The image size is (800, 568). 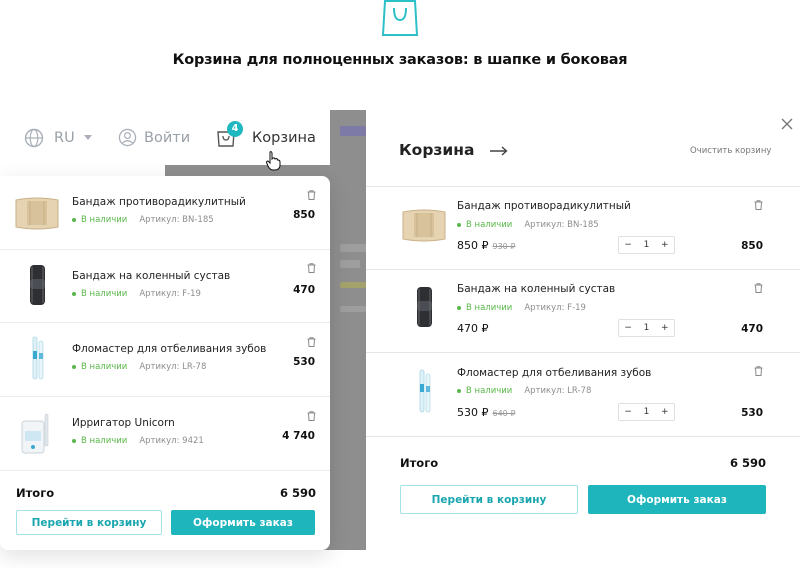 What do you see at coordinates (400, 18) in the screenshot?
I see `shopping-bag-icon` at bounding box center [400, 18].